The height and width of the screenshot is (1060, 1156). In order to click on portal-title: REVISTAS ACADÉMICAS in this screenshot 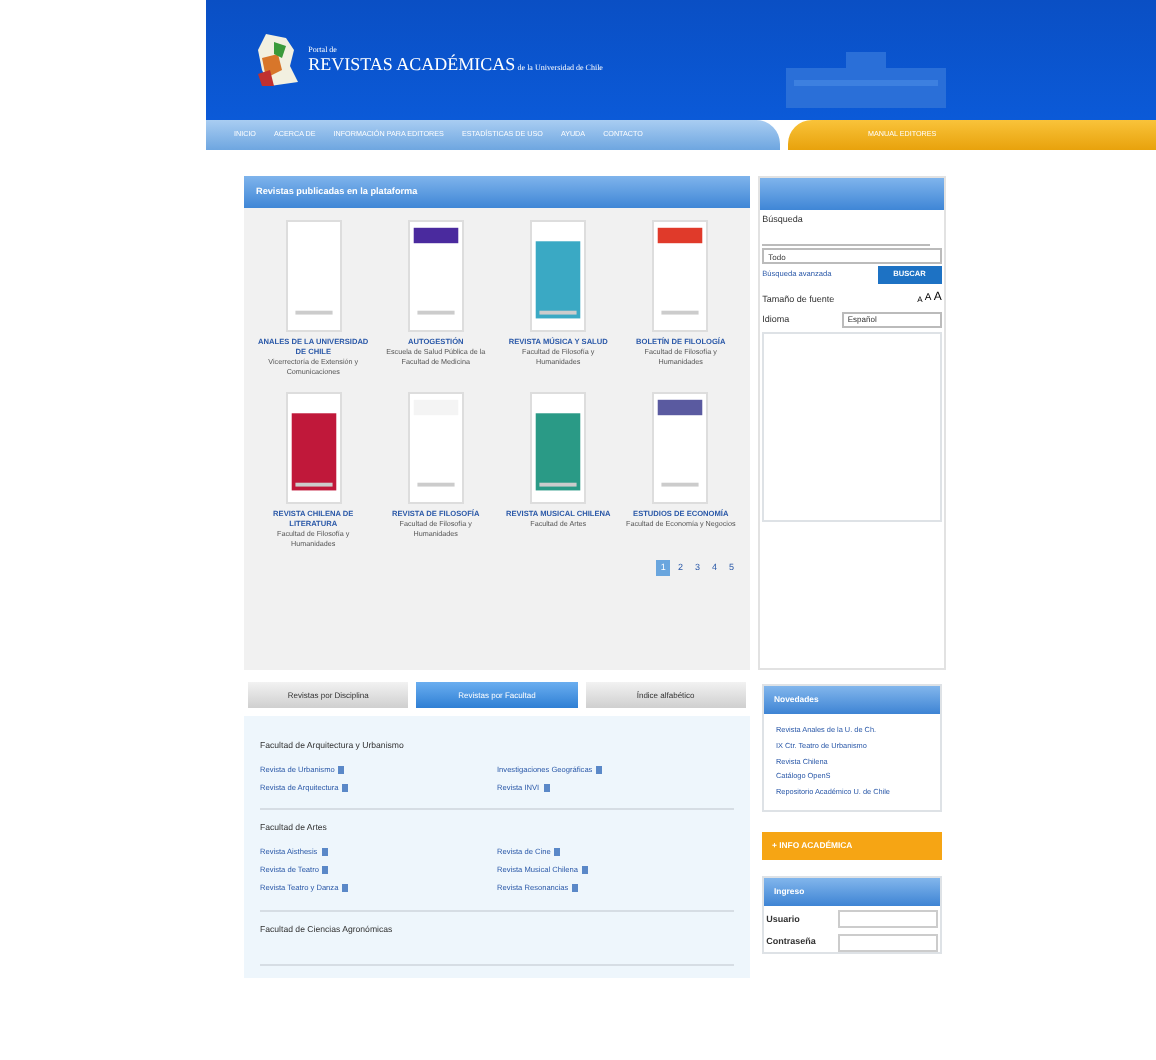, I will do `click(412, 65)`.